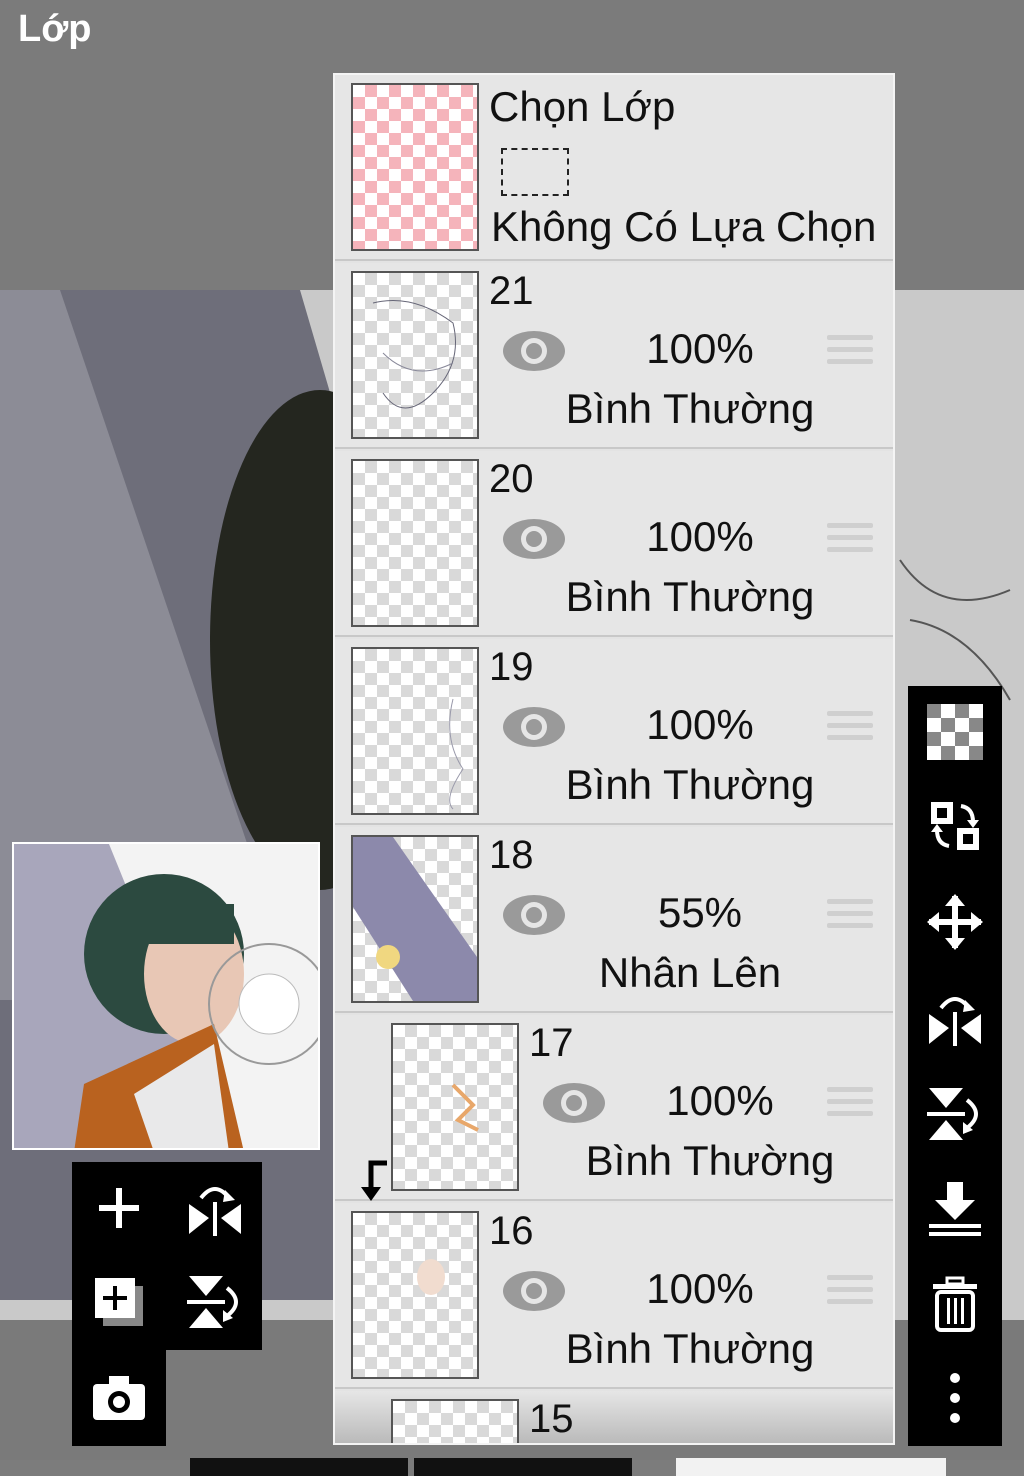 The width and height of the screenshot is (1024, 1476). I want to click on layer-row-16: 16 100% Bình Thường, so click(614, 1296).